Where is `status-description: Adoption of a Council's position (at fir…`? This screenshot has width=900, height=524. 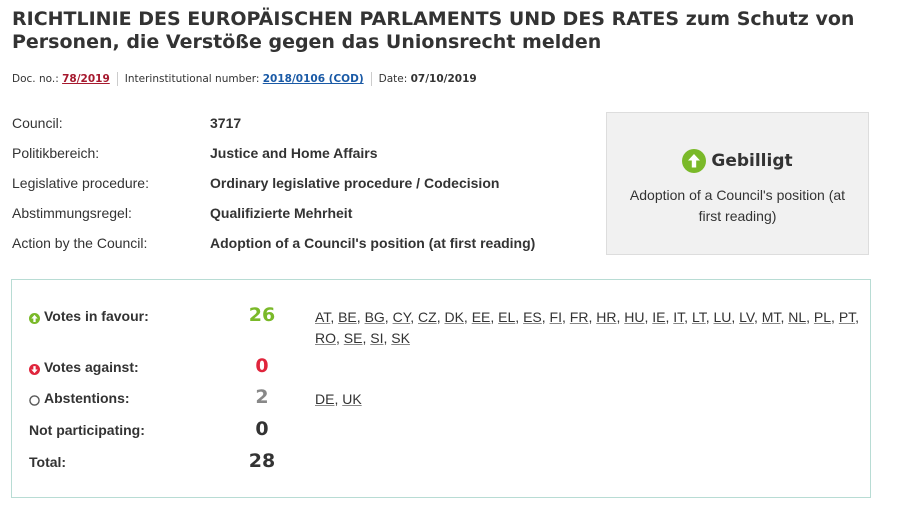
status-description: Adoption of a Council's position (at fir… is located at coordinates (737, 205).